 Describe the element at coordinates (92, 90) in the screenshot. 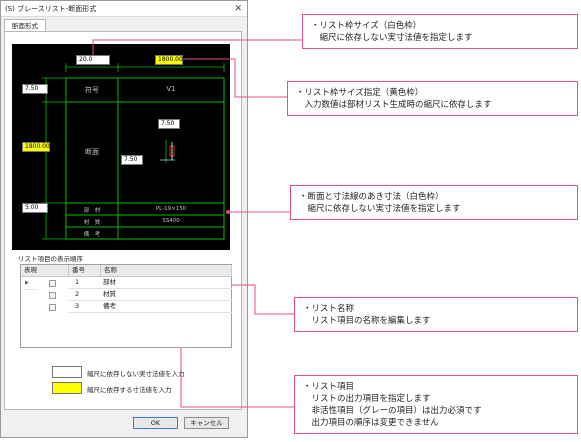

I see `symbol-header: 符号` at that location.